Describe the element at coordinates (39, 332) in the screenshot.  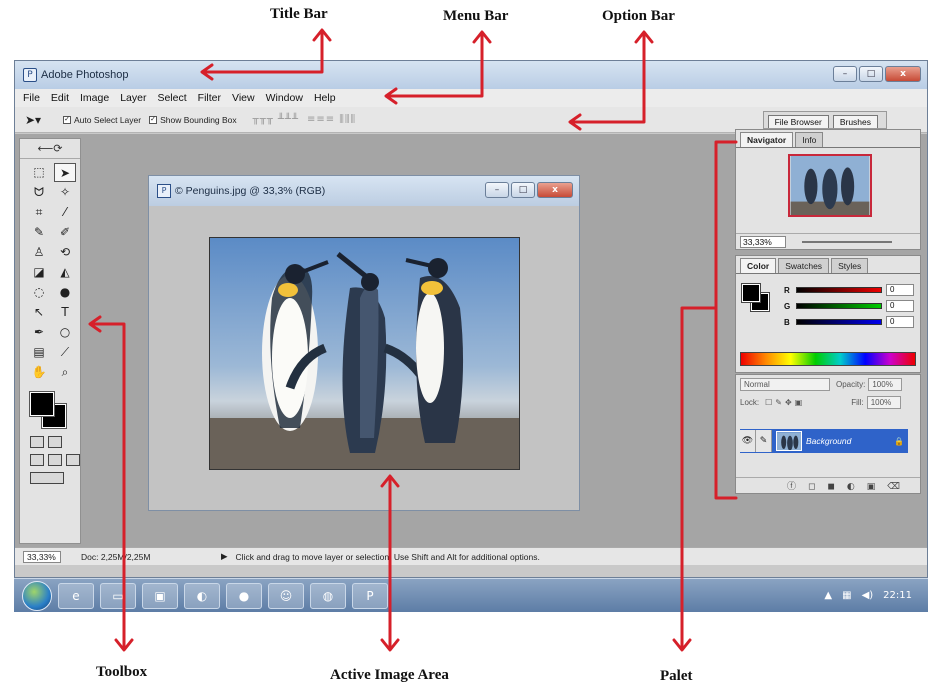
I see `pen-tool-icon: ✒` at that location.